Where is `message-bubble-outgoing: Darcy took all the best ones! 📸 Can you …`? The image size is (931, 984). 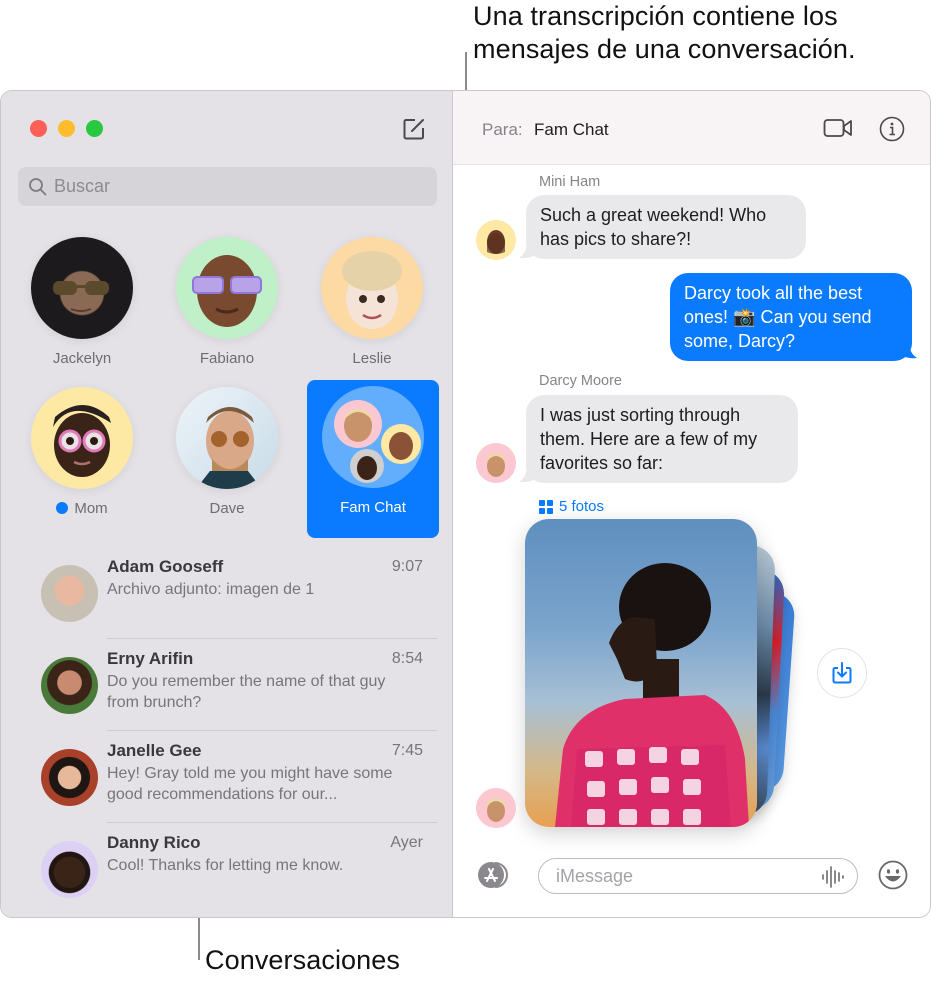
message-bubble-outgoing: Darcy took all the best ones! 📸 Can you … is located at coordinates (791, 317).